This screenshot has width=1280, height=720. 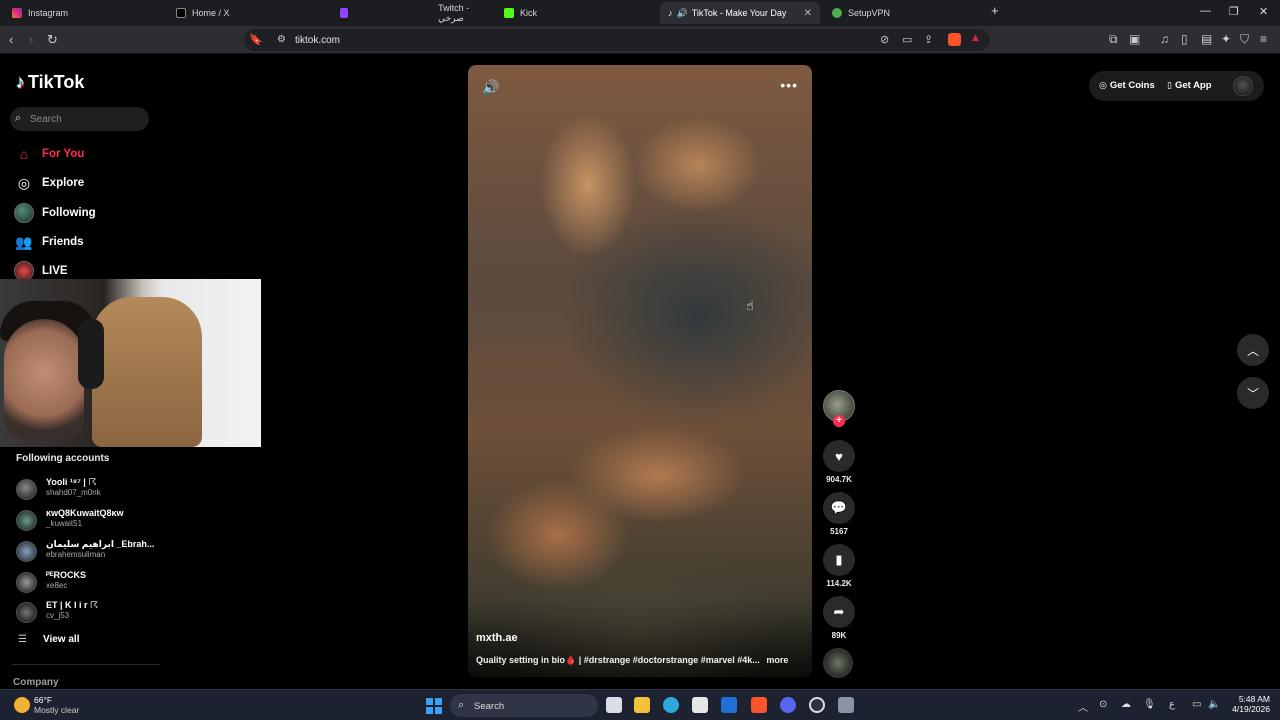 I want to click on get-coins-label: Get Coins, so click(x=1132, y=85).